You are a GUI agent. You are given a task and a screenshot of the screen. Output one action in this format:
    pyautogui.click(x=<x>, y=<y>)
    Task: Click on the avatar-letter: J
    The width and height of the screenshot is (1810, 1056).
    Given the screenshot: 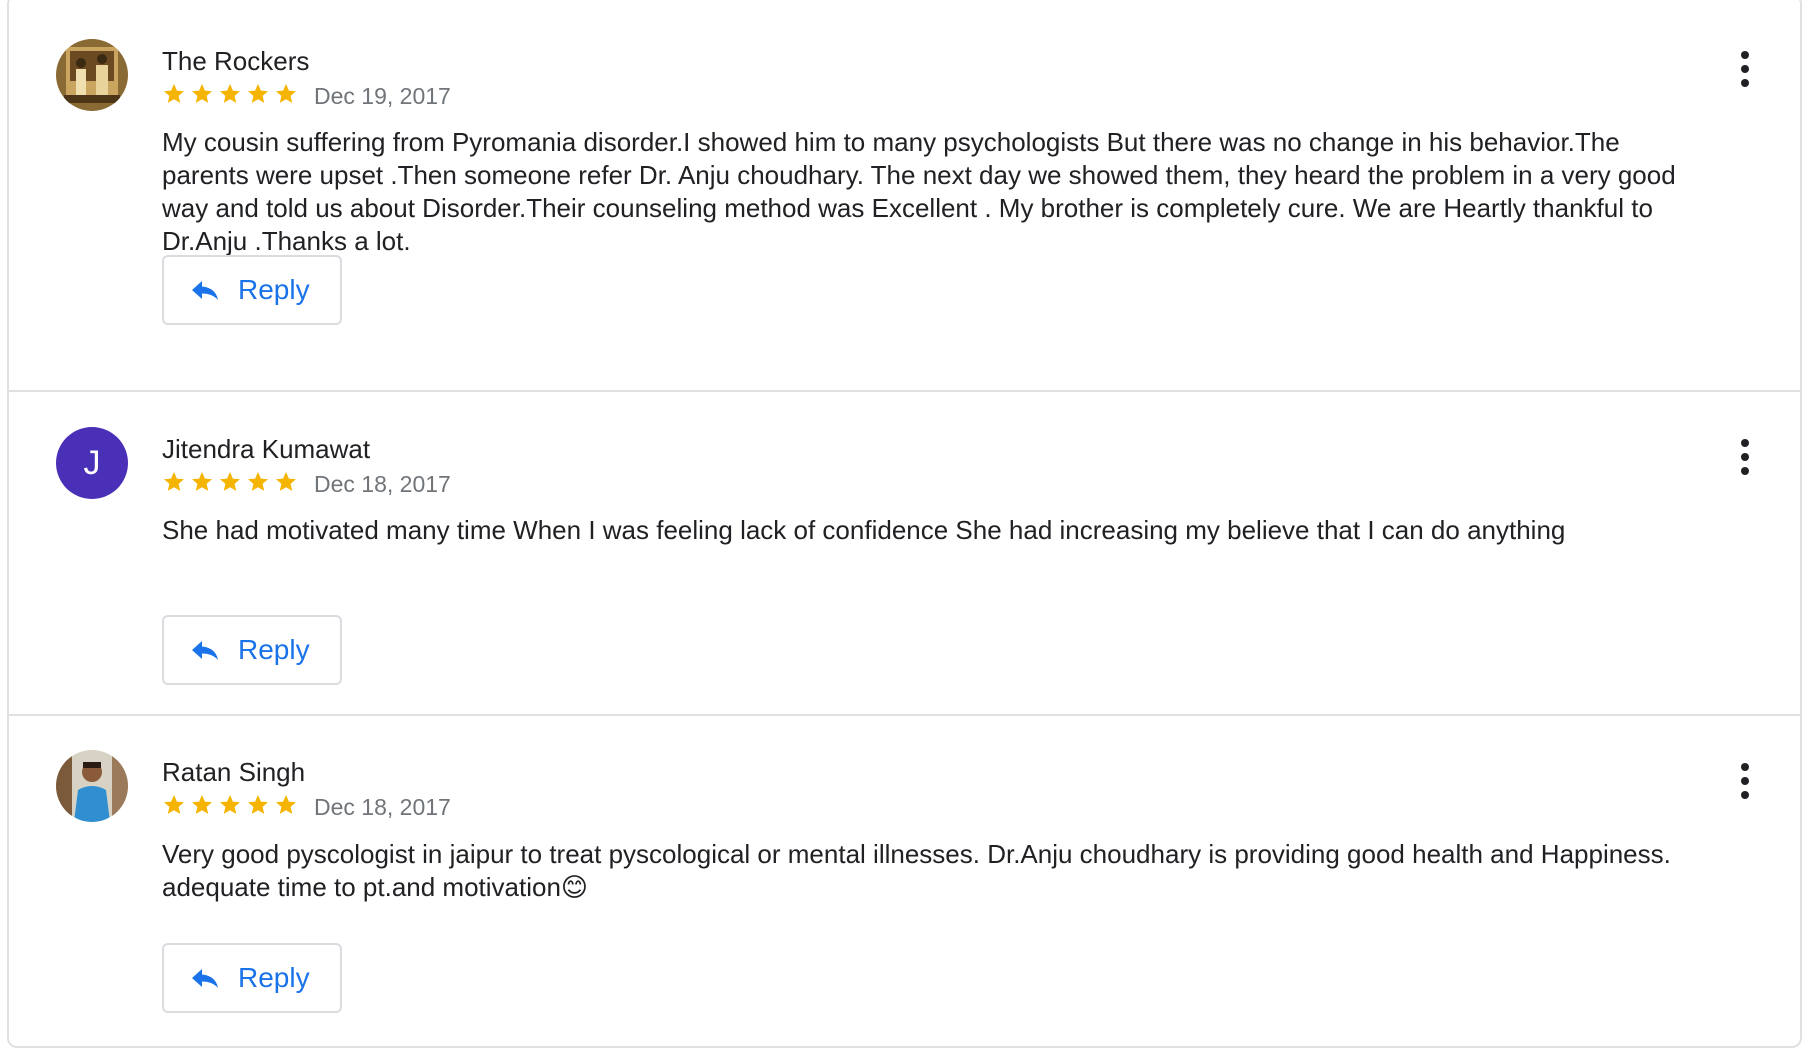 What is the action you would take?
    pyautogui.click(x=92, y=463)
    